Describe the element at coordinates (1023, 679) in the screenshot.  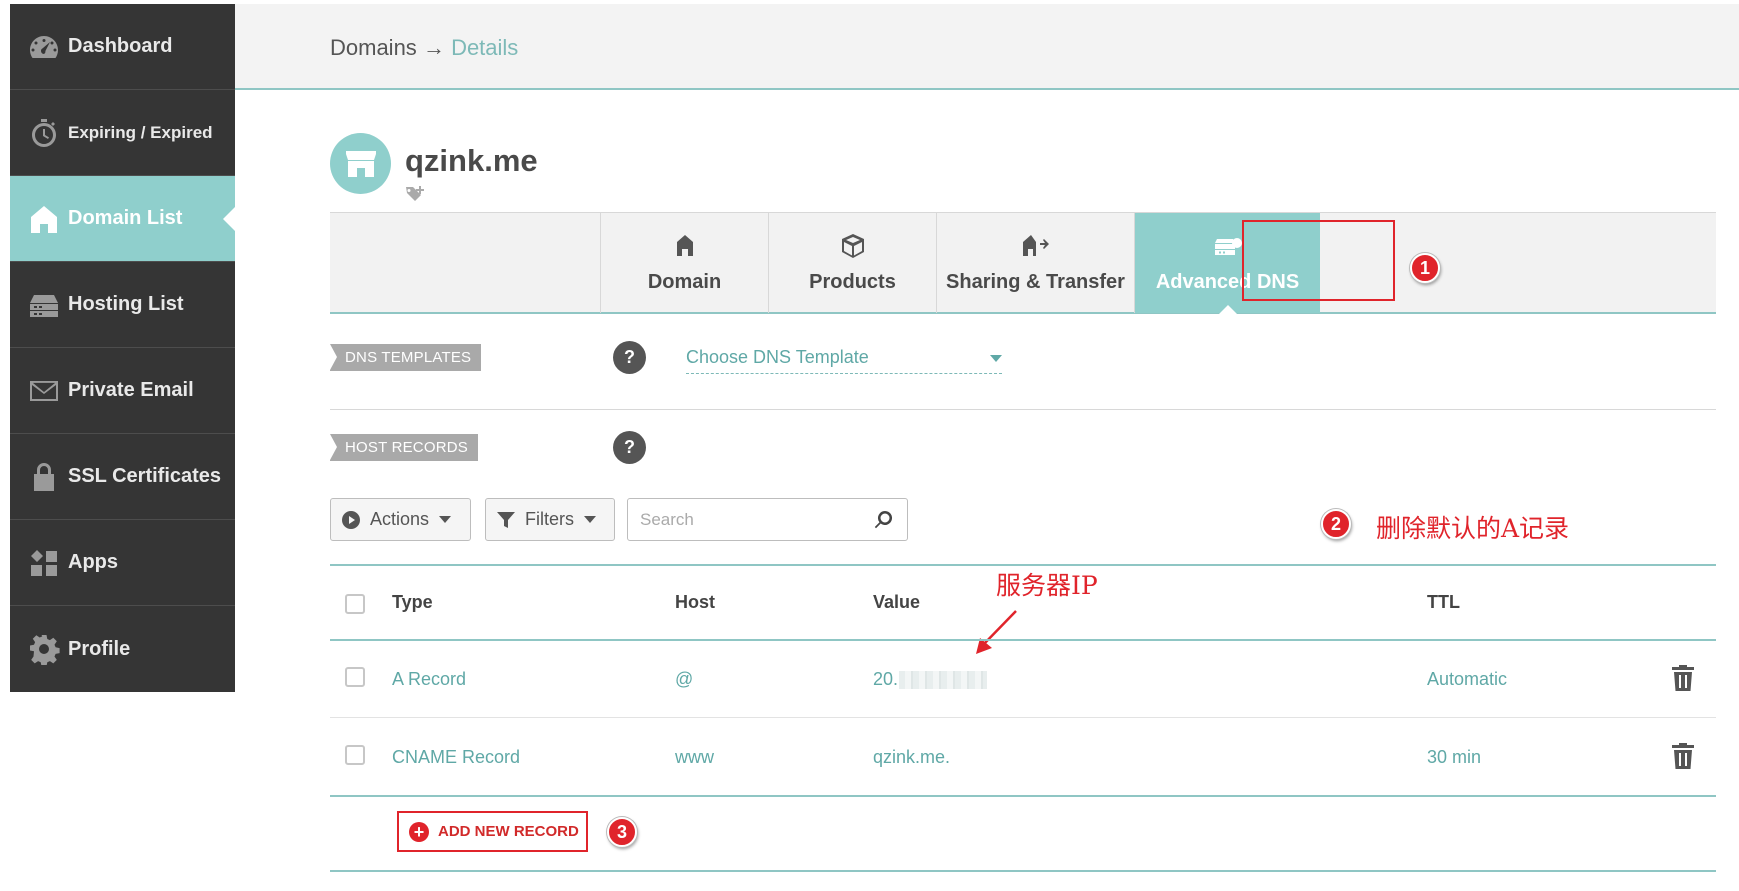
I see `table-row: A Record @ 20. Automatic` at that location.